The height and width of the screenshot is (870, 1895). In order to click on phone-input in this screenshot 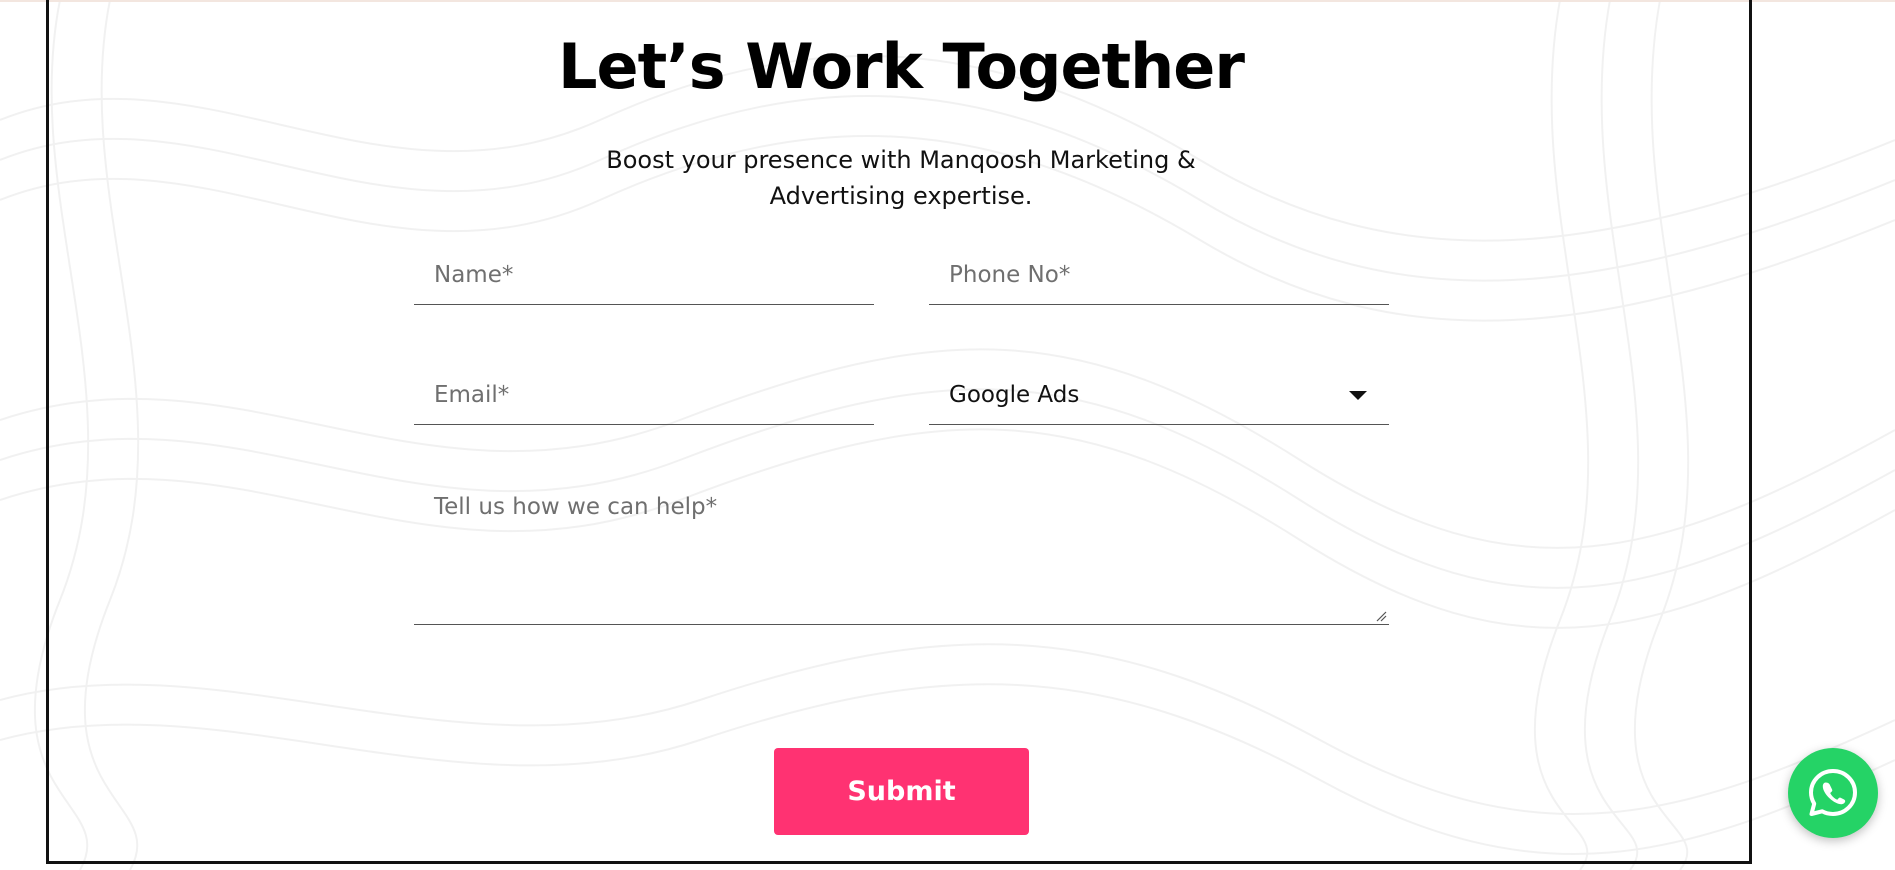, I will do `click(1159, 274)`.